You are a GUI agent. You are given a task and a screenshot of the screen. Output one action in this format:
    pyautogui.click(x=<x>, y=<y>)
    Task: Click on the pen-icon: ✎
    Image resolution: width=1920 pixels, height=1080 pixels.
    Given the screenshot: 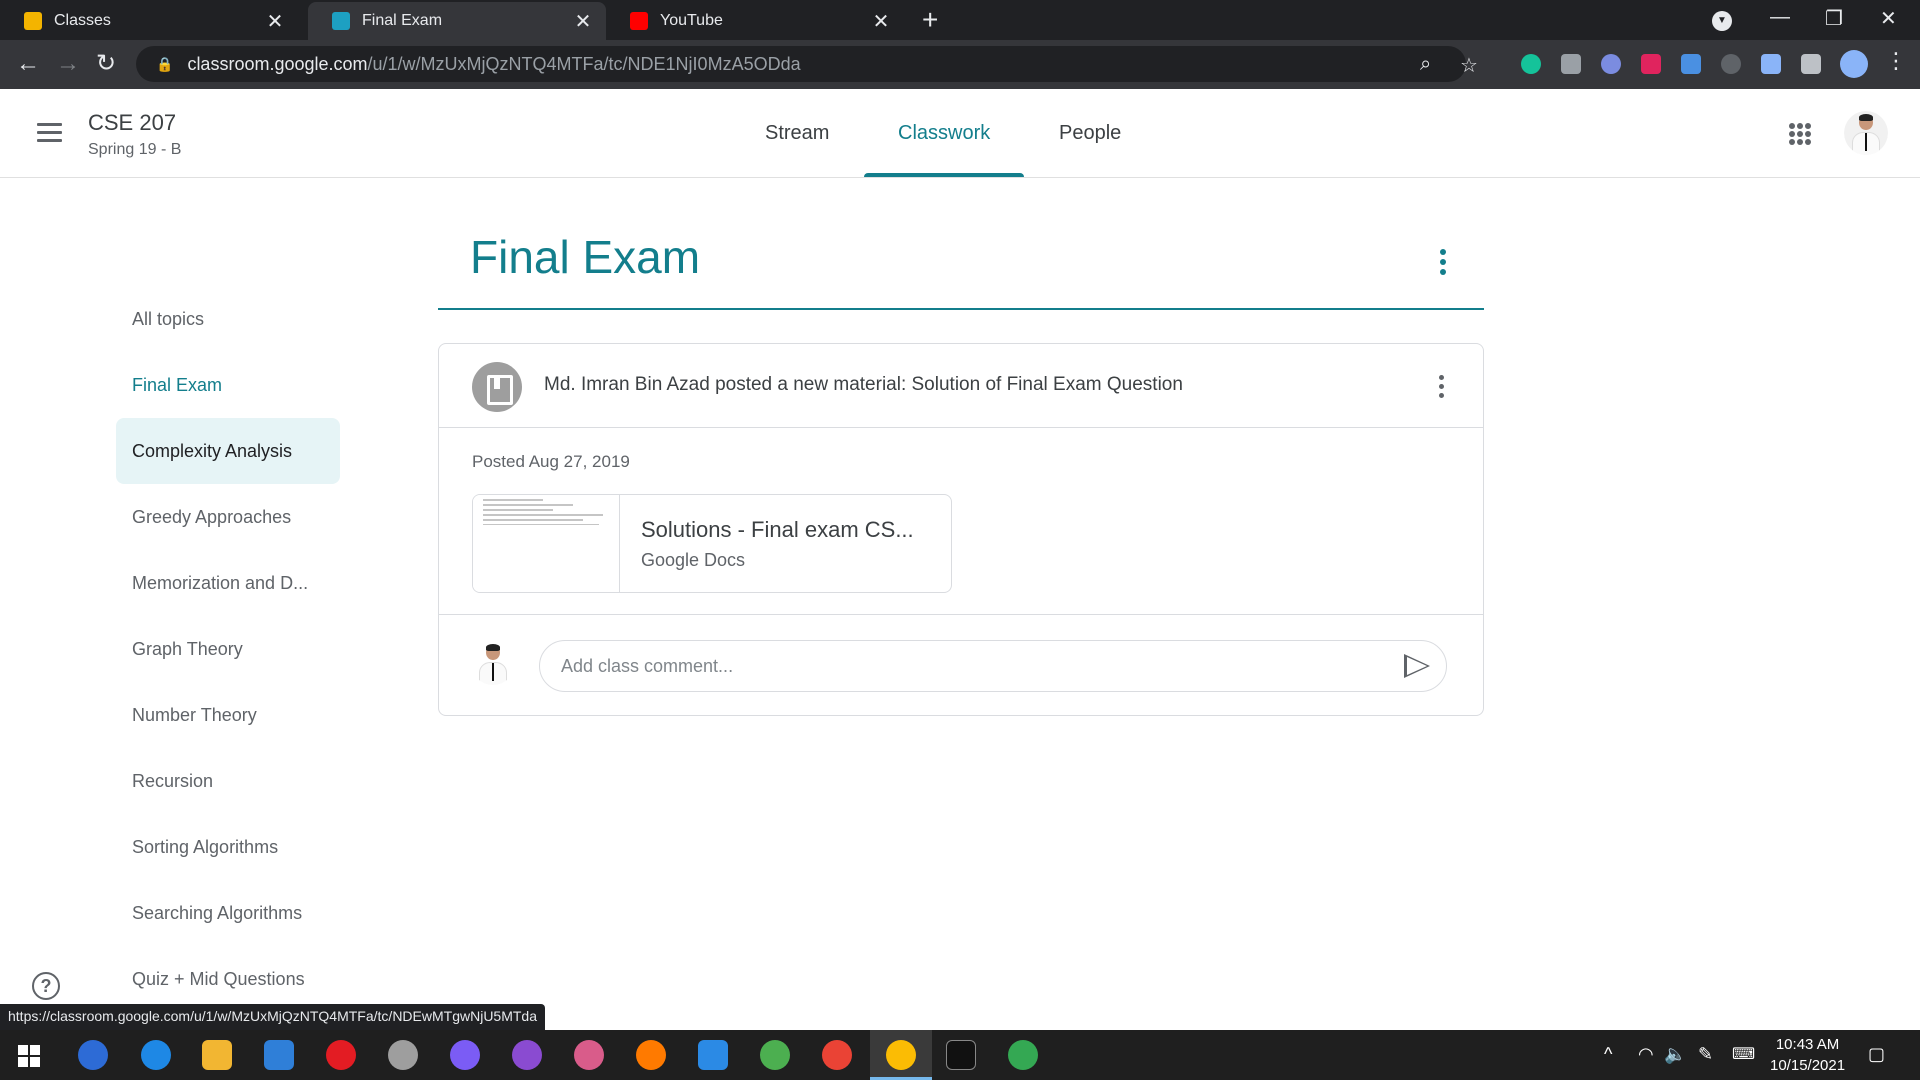 What is the action you would take?
    pyautogui.click(x=1705, y=1054)
    